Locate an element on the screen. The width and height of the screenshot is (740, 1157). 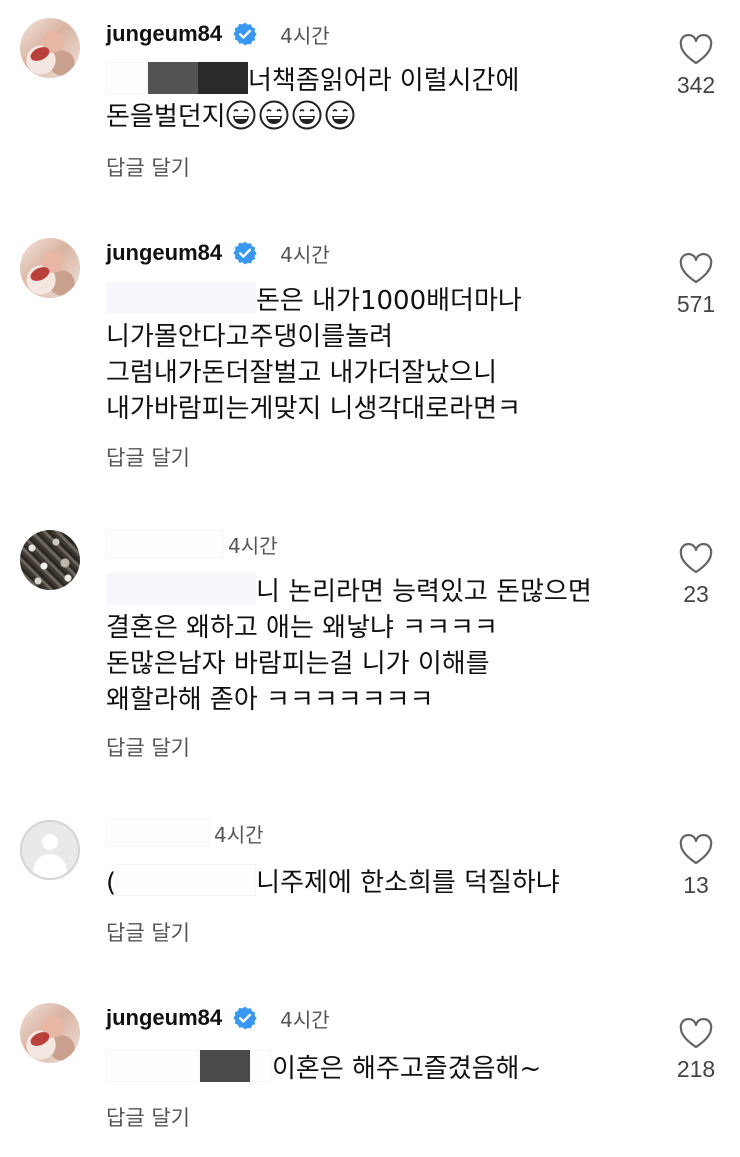
comment-text: ( 니주제에 한소희를 덕질하냐 is located at coordinates (333, 882).